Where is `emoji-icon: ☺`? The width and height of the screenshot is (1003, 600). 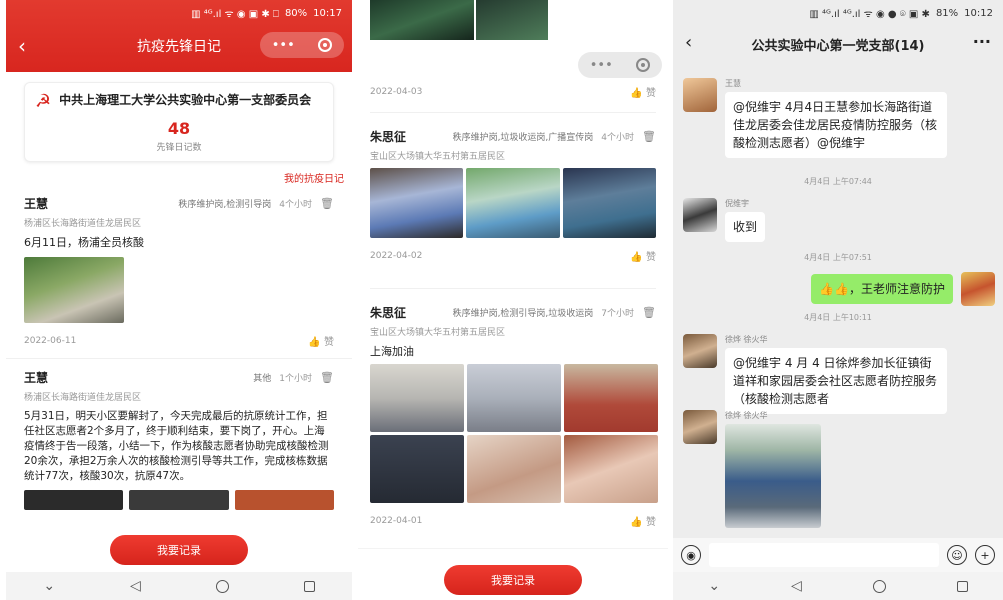 emoji-icon: ☺ is located at coordinates (957, 555).